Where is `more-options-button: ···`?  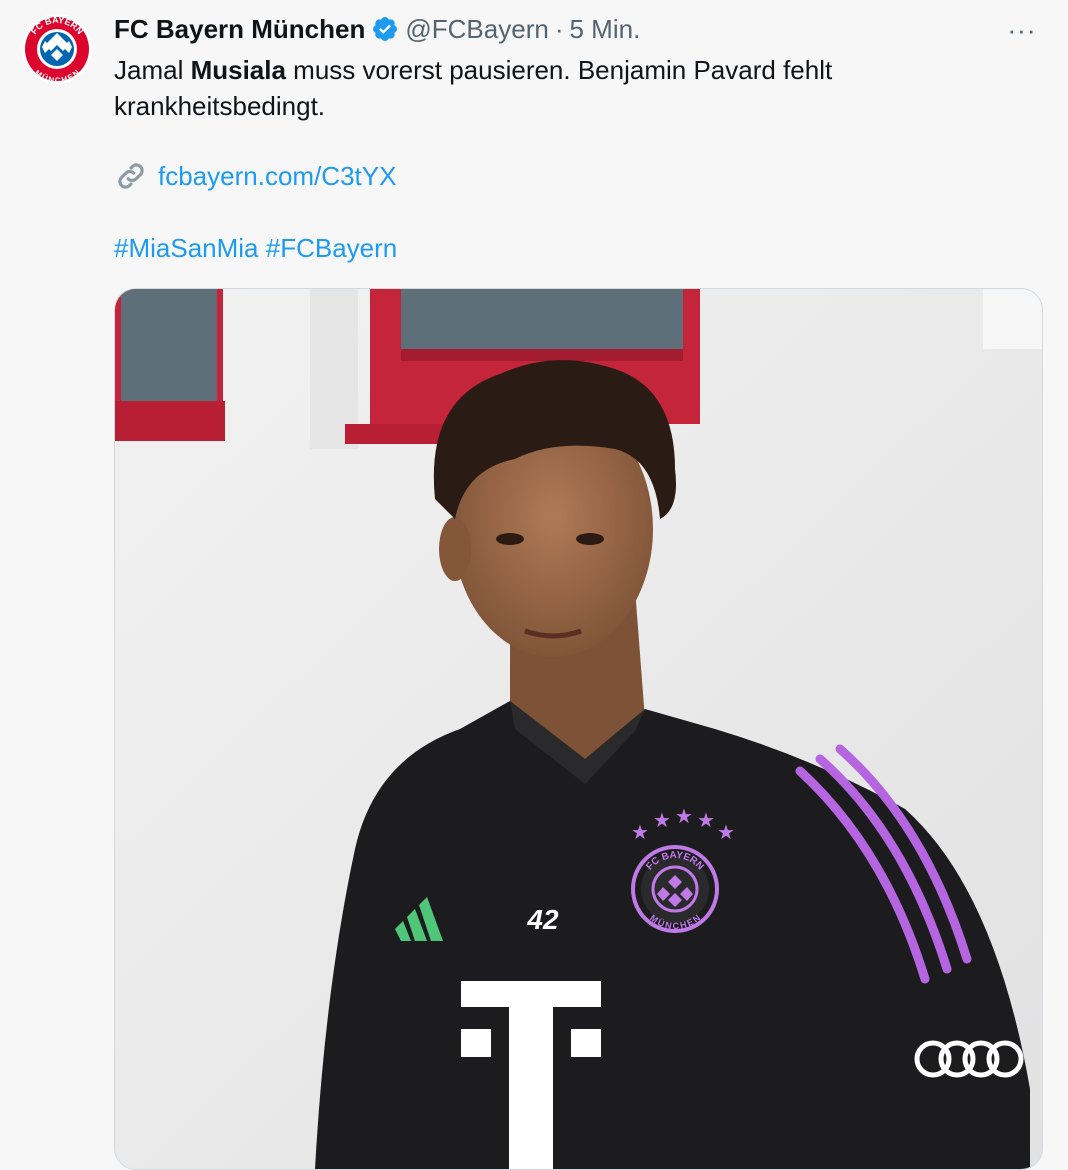
more-options-button: ··· is located at coordinates (1022, 29).